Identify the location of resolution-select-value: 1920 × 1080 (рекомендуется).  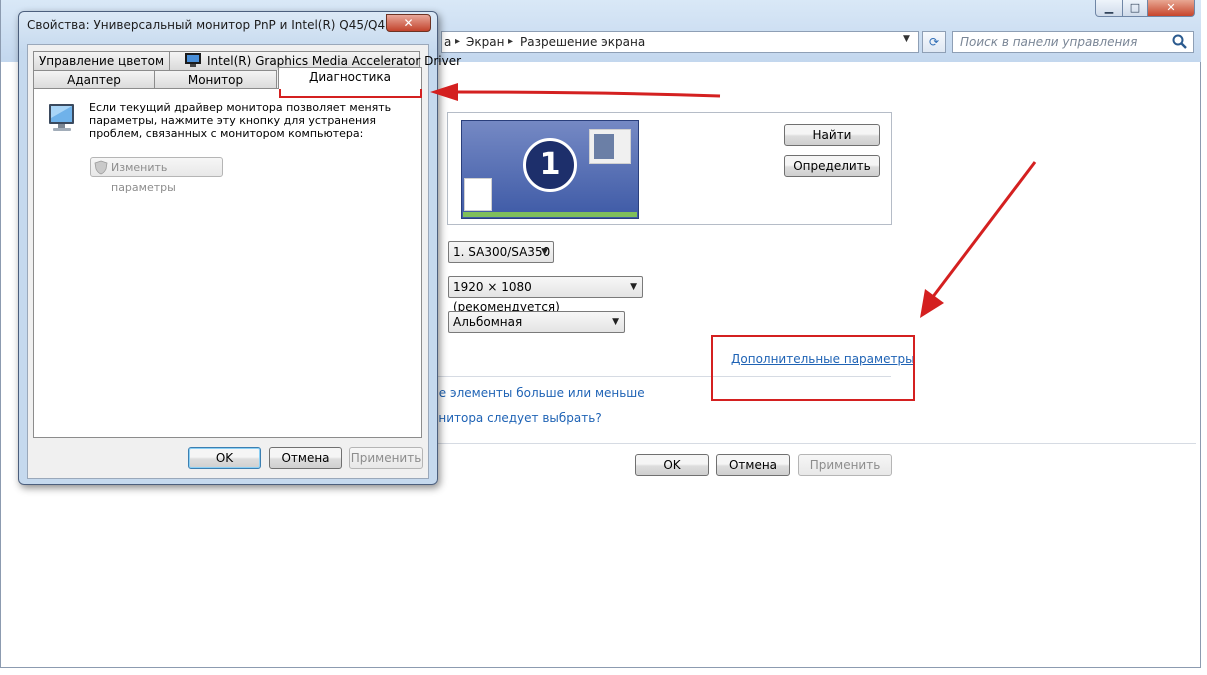
(506, 297).